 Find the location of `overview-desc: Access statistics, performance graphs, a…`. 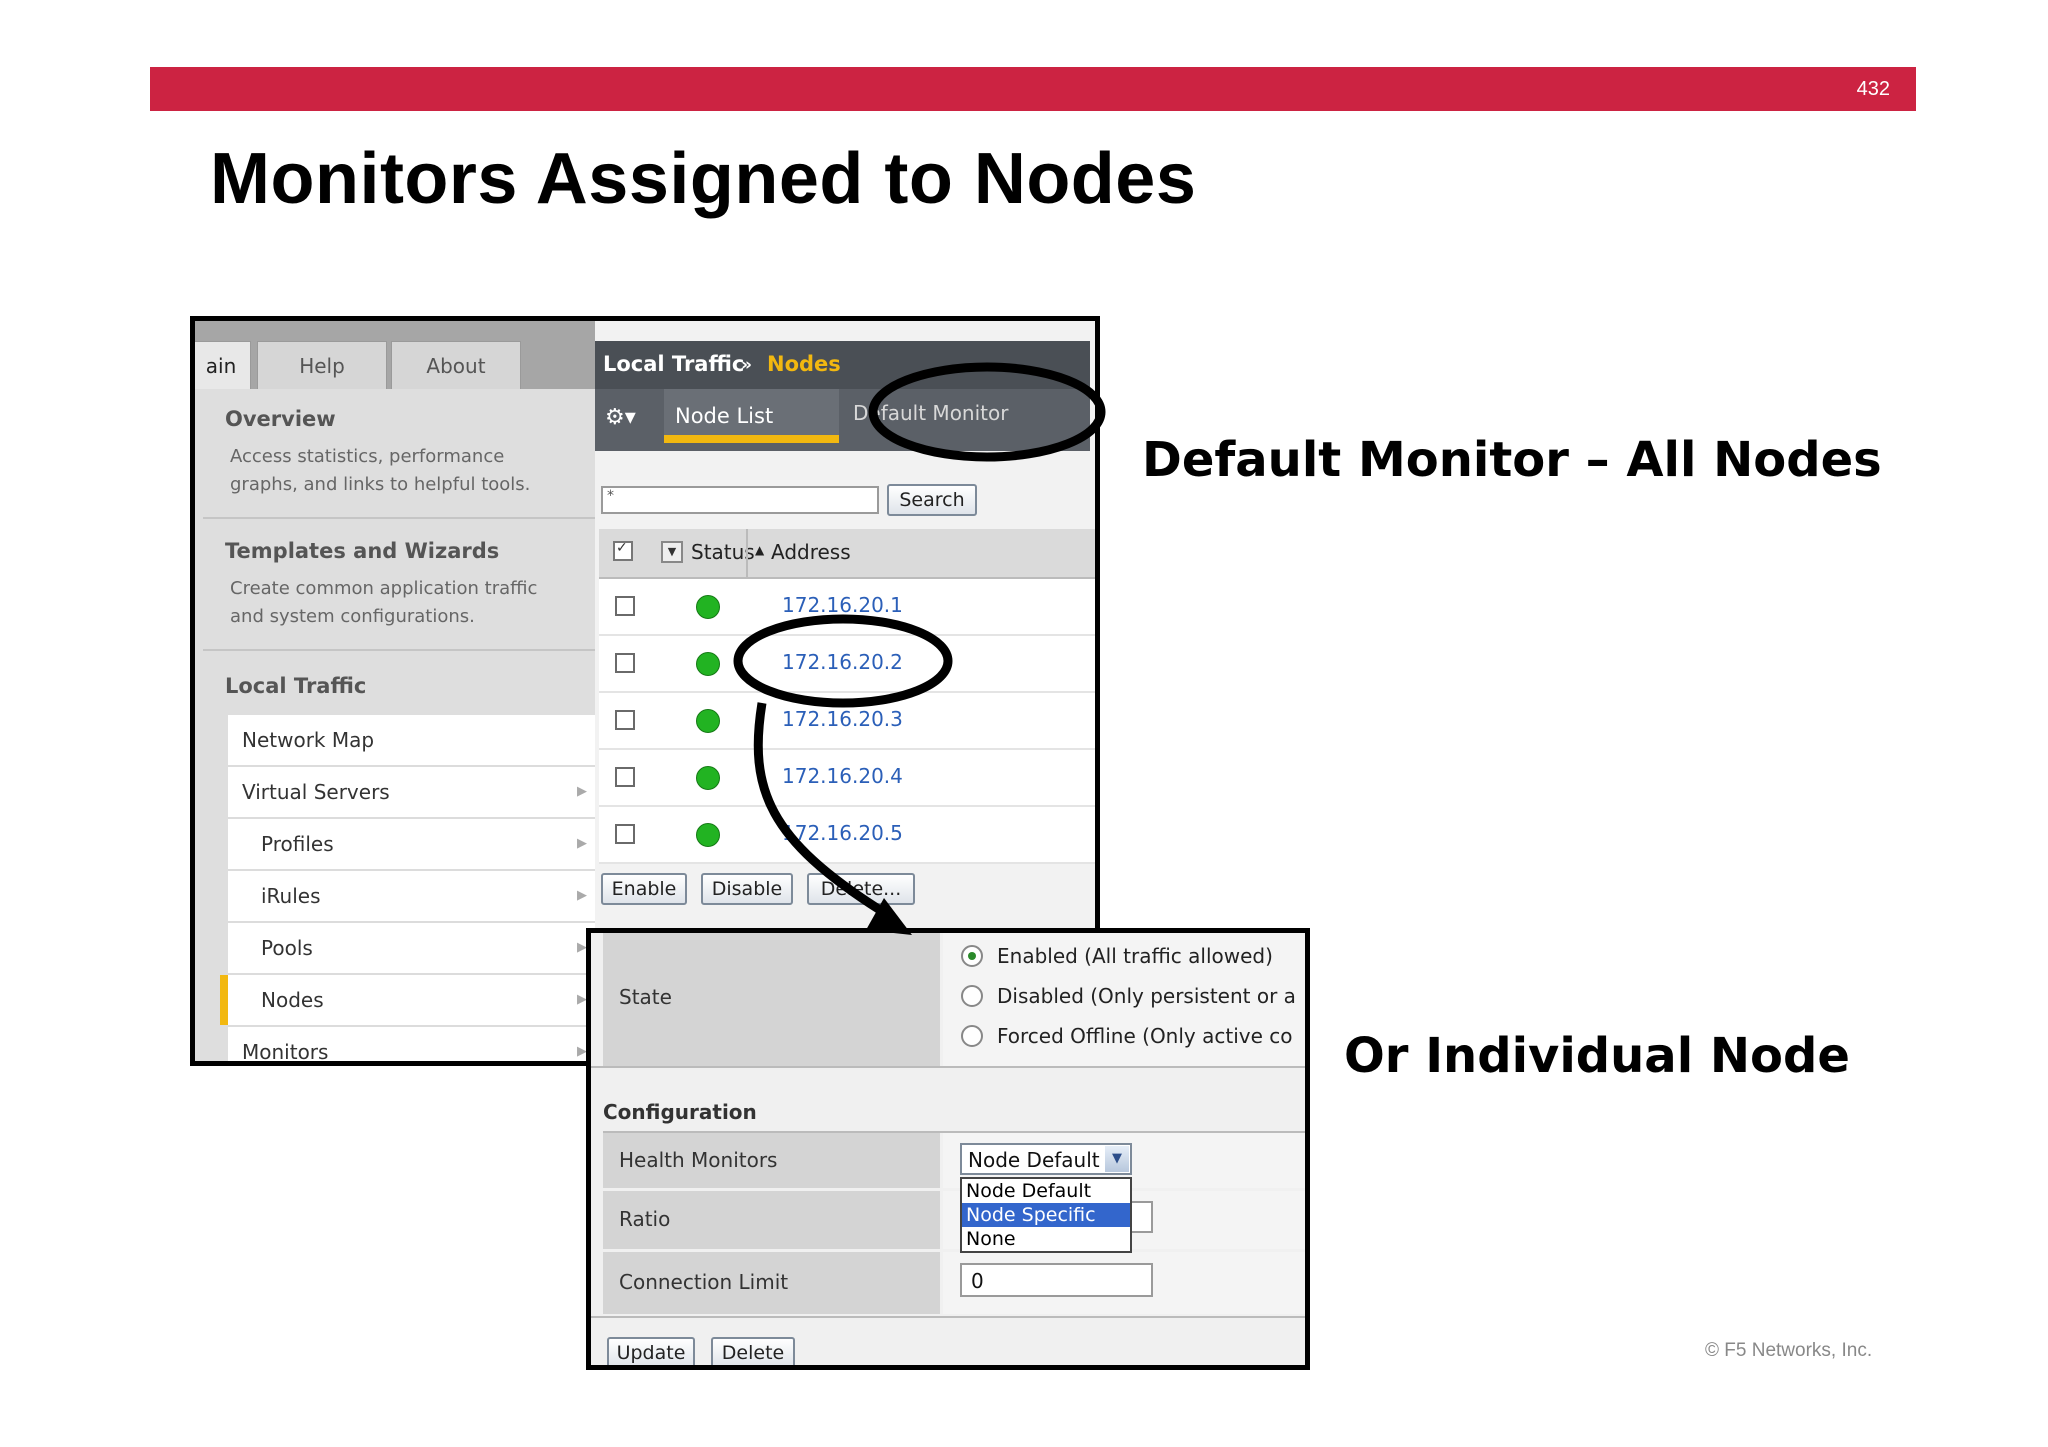

overview-desc: Access statistics, performance graphs, a… is located at coordinates (380, 470).